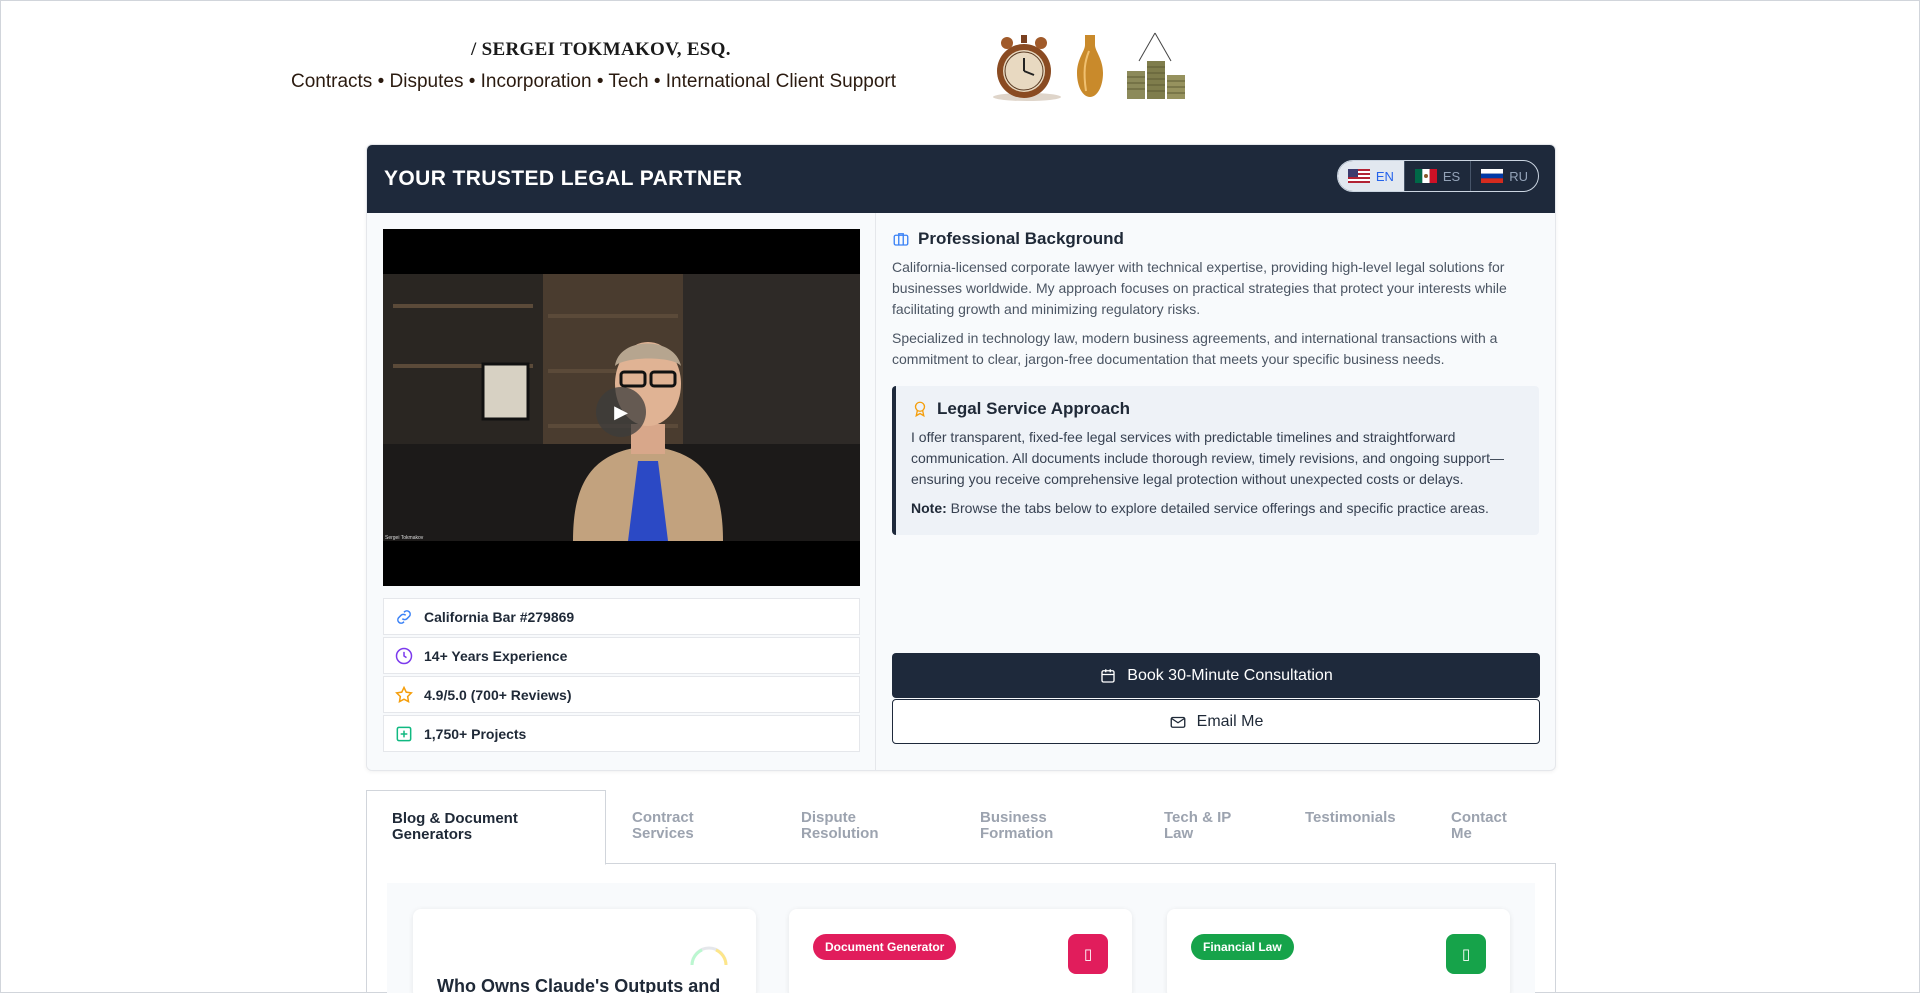 The image size is (1920, 993). What do you see at coordinates (920, 409) in the screenshot?
I see `award-icon` at bounding box center [920, 409].